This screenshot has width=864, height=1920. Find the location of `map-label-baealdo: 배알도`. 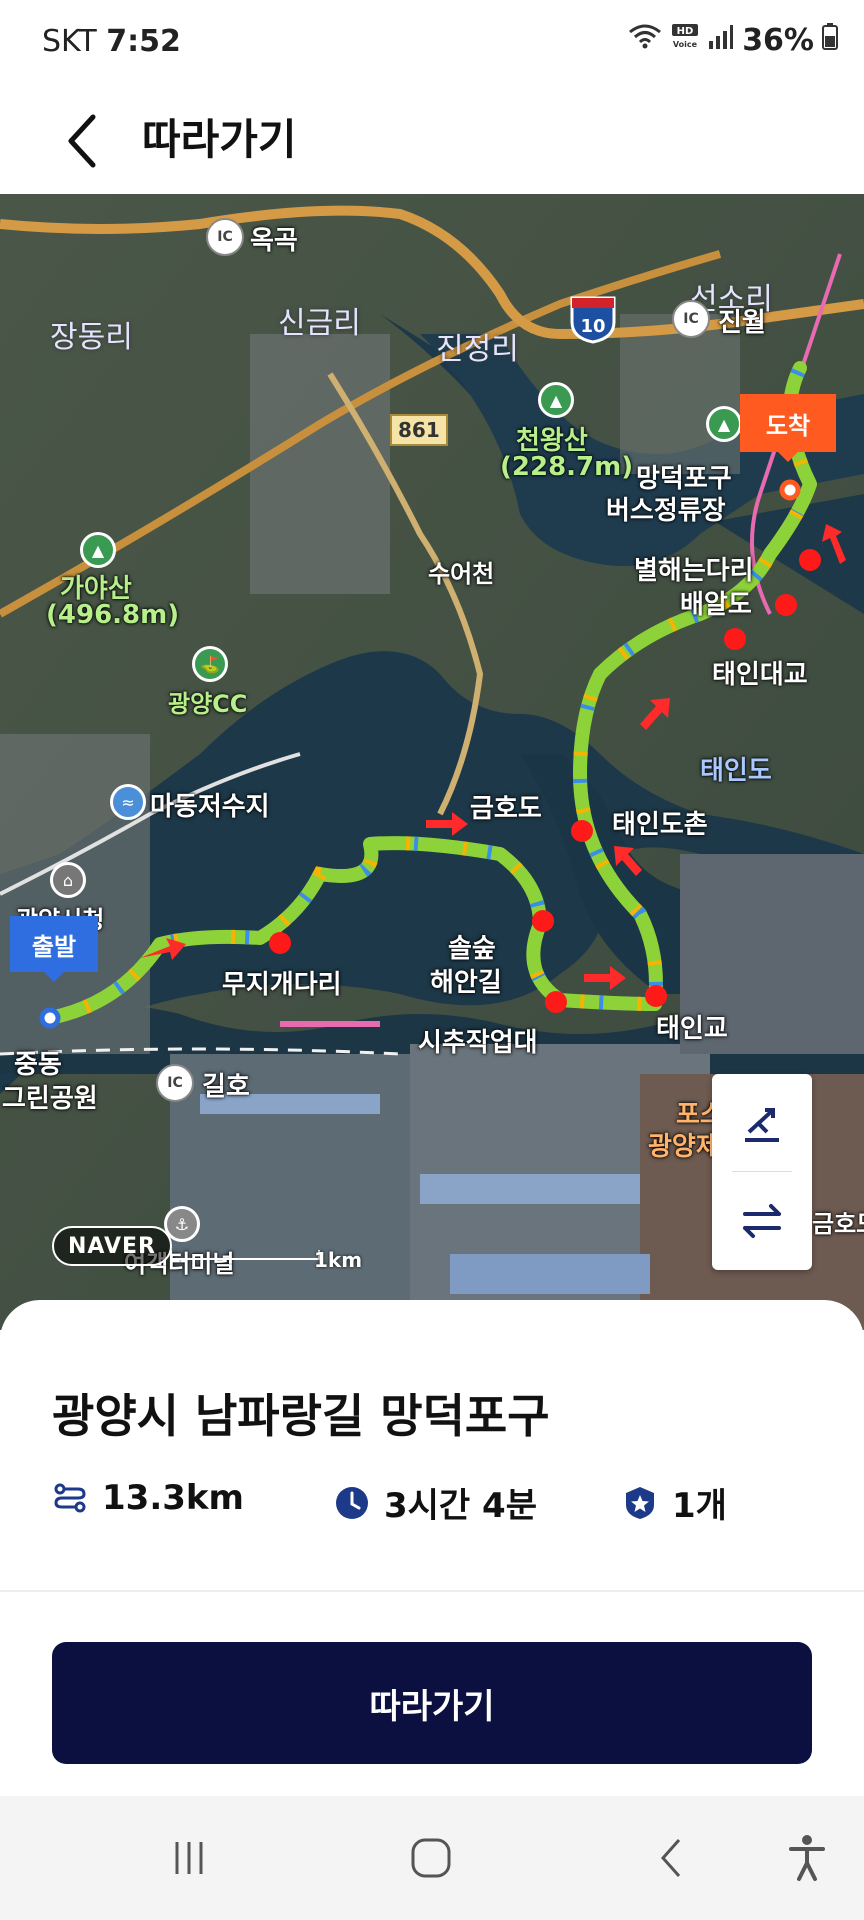

map-label-baealdo: 배알도 is located at coordinates (716, 605).